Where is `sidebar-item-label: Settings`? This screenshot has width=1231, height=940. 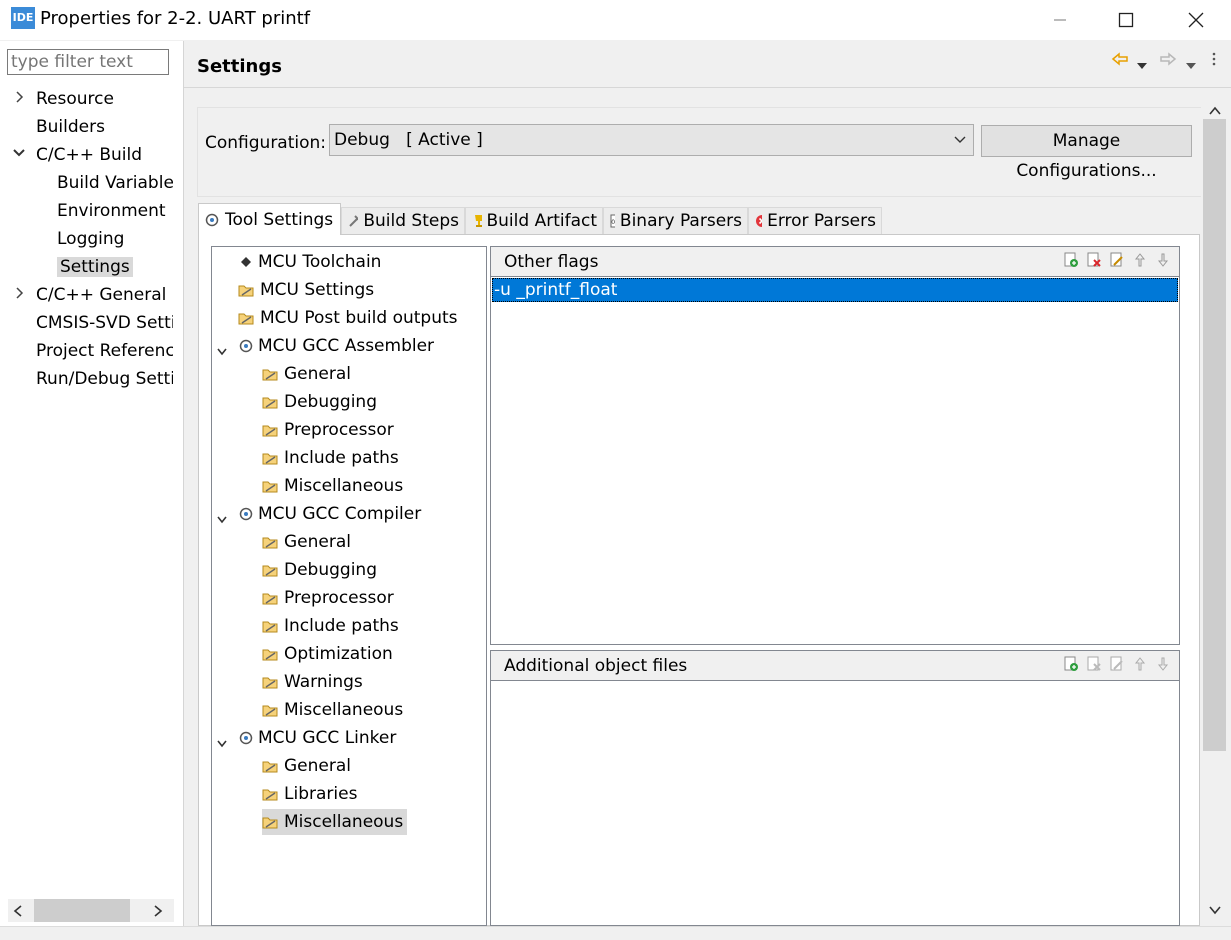
sidebar-item-label: Settings is located at coordinates (95, 267).